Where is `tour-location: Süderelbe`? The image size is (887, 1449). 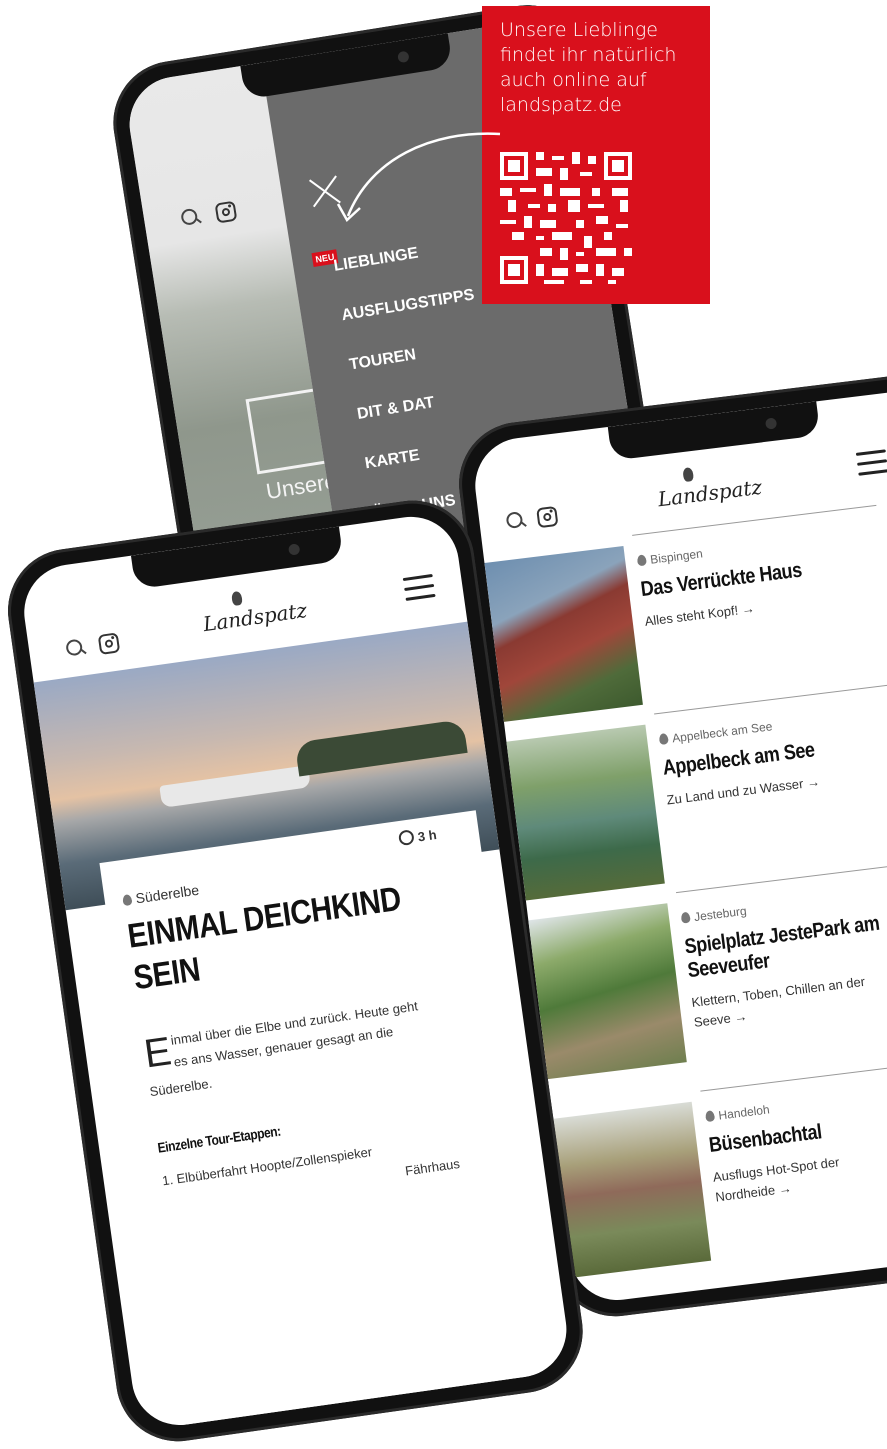 tour-location: Süderelbe is located at coordinates (161, 895).